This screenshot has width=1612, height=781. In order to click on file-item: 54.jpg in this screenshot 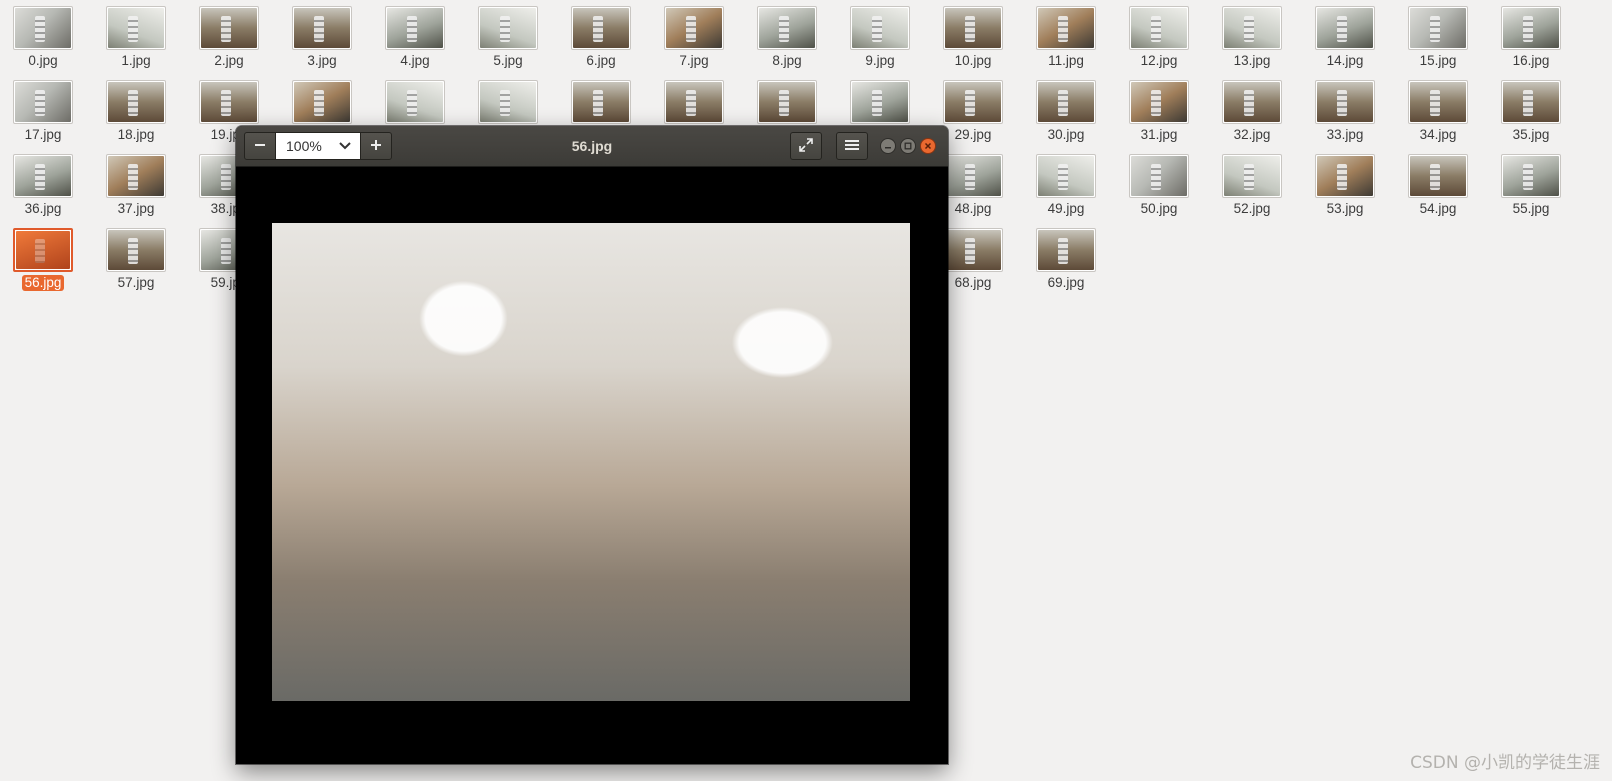, I will do `click(1438, 183)`.